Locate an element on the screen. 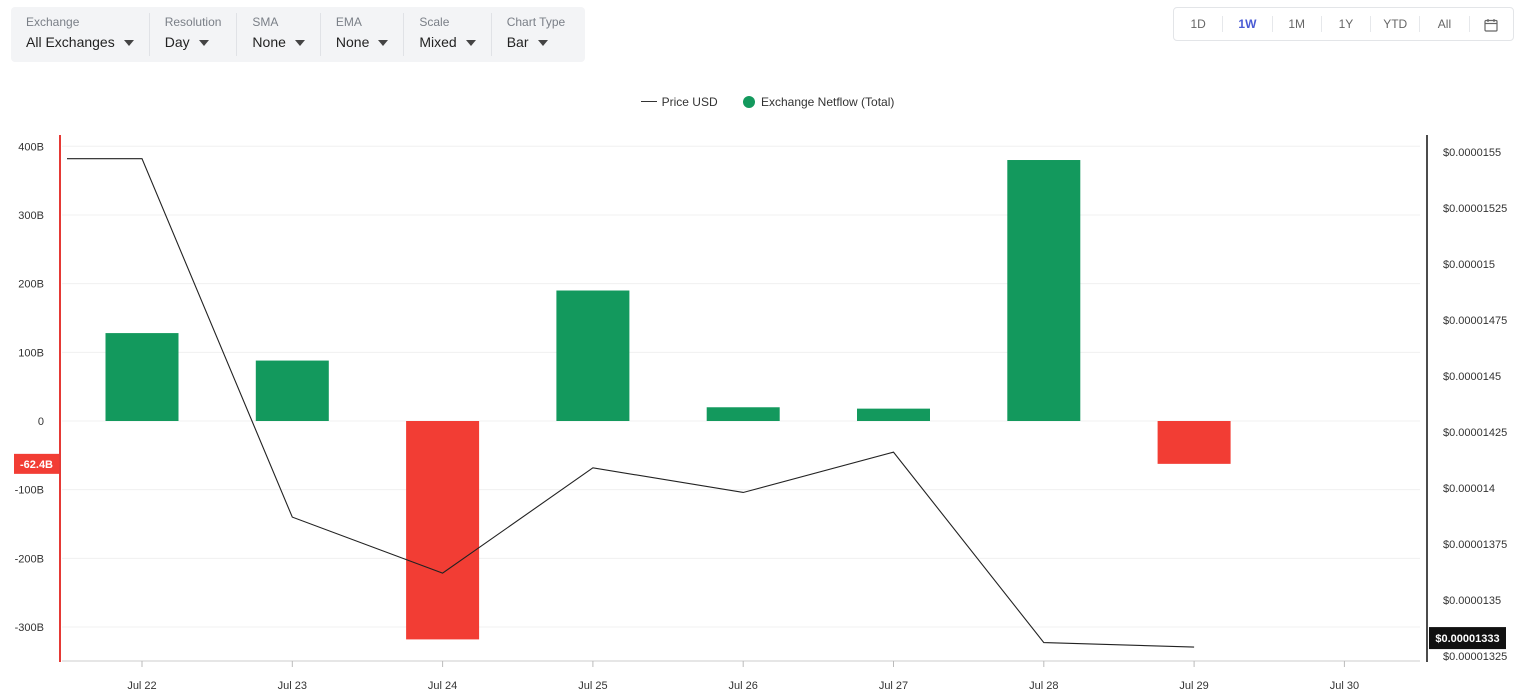 The width and height of the screenshot is (1535, 696). right-tick-label: $0.00001425 is located at coordinates (1475, 433).